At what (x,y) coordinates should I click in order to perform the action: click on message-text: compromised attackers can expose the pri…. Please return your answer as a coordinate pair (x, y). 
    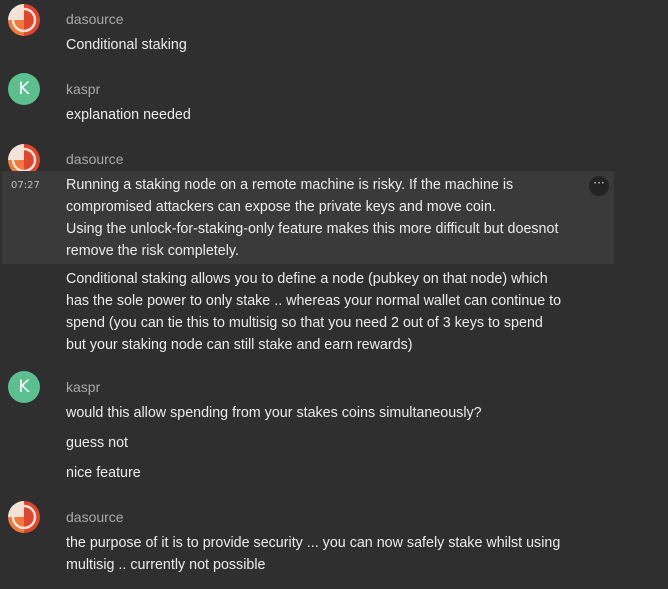
    Looking at the image, I should click on (281, 207).